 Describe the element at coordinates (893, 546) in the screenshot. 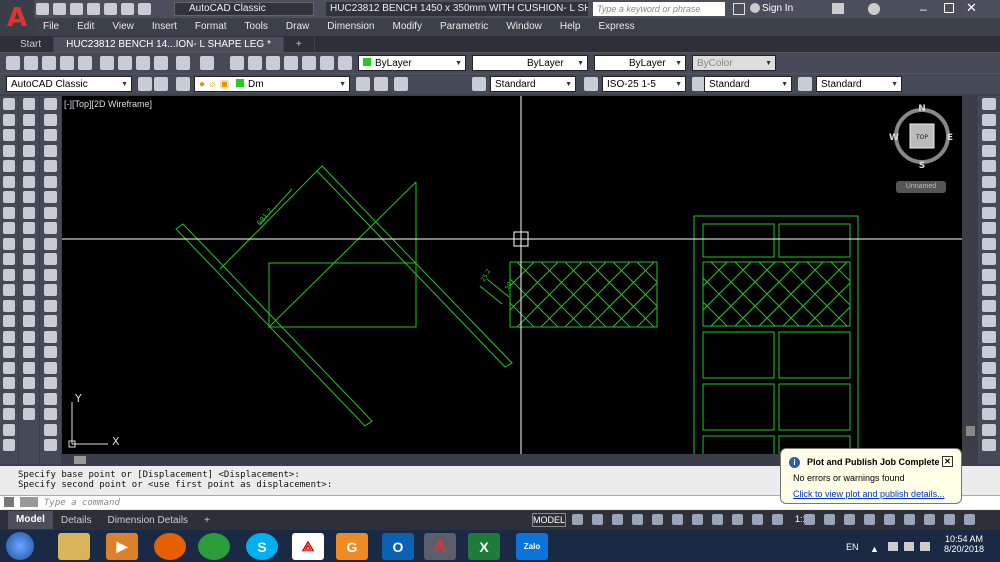

I see `network-icon` at that location.